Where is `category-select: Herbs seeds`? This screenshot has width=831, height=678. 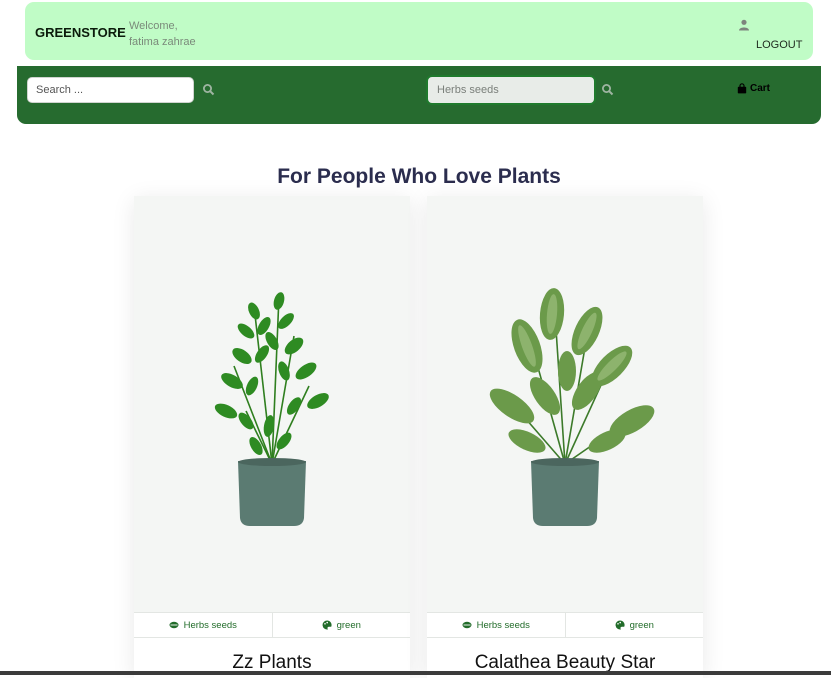
category-select: Herbs seeds is located at coordinates (511, 90).